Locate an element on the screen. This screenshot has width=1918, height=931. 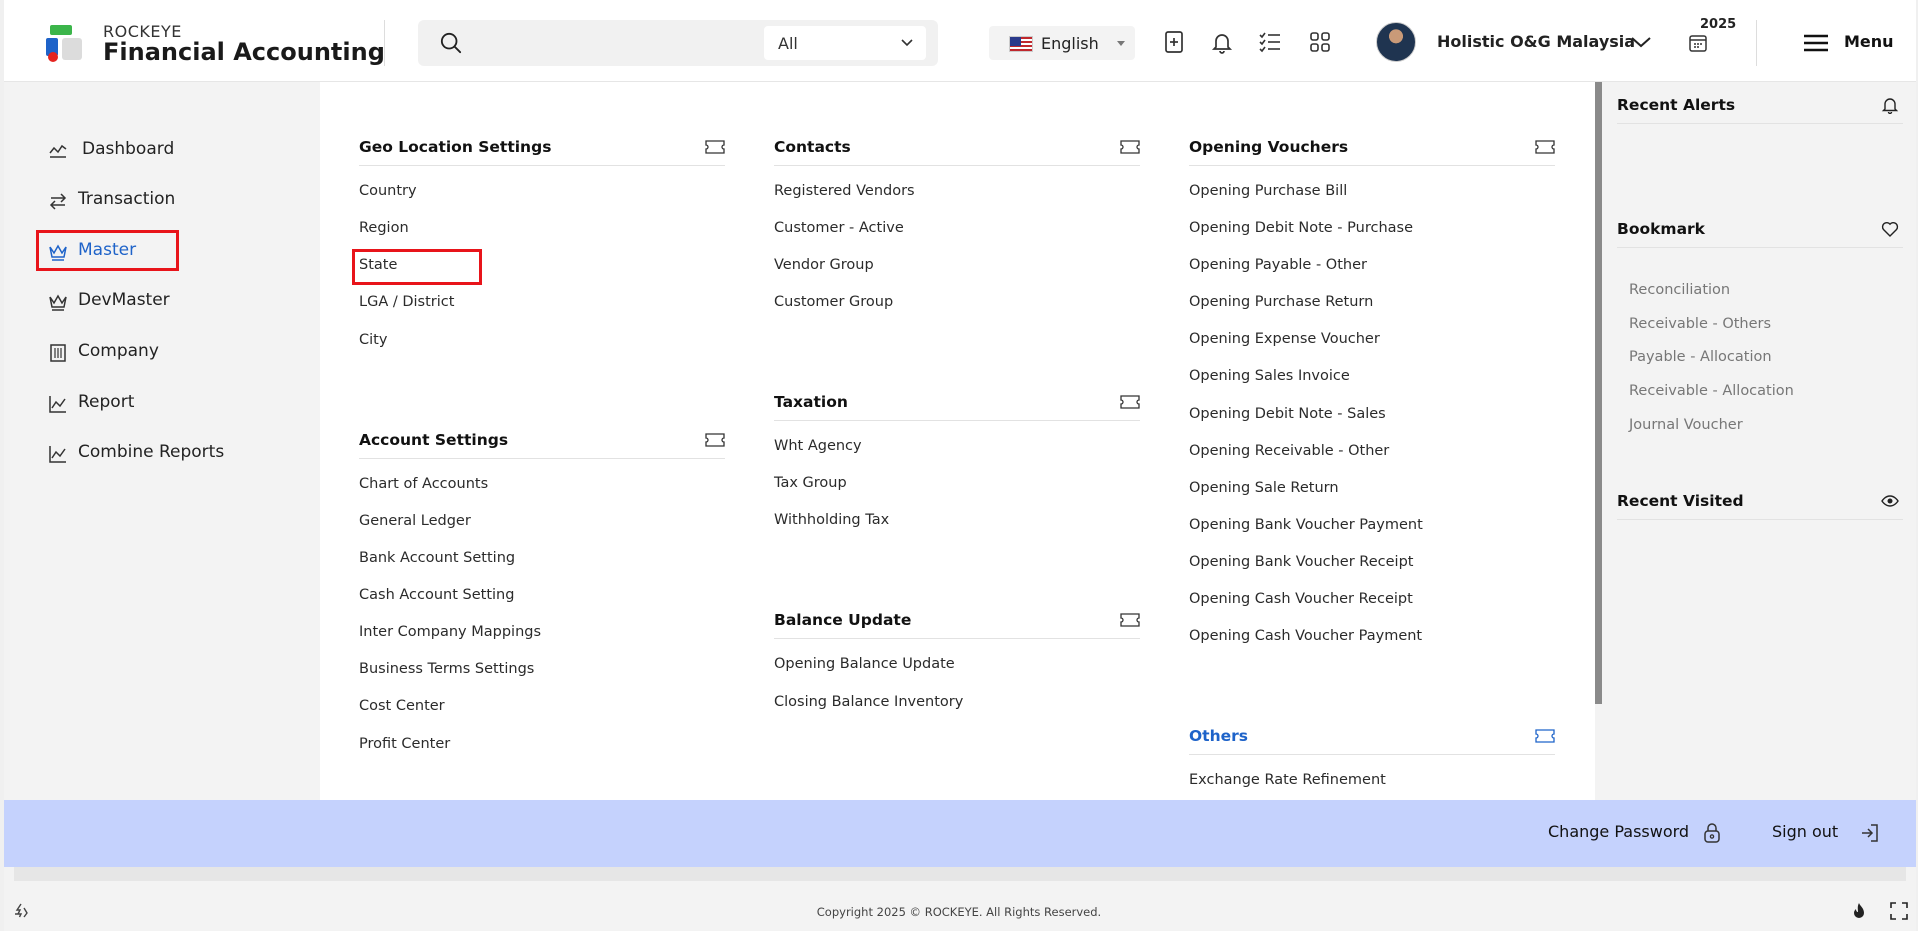
section-title: Account Settings is located at coordinates (434, 440).